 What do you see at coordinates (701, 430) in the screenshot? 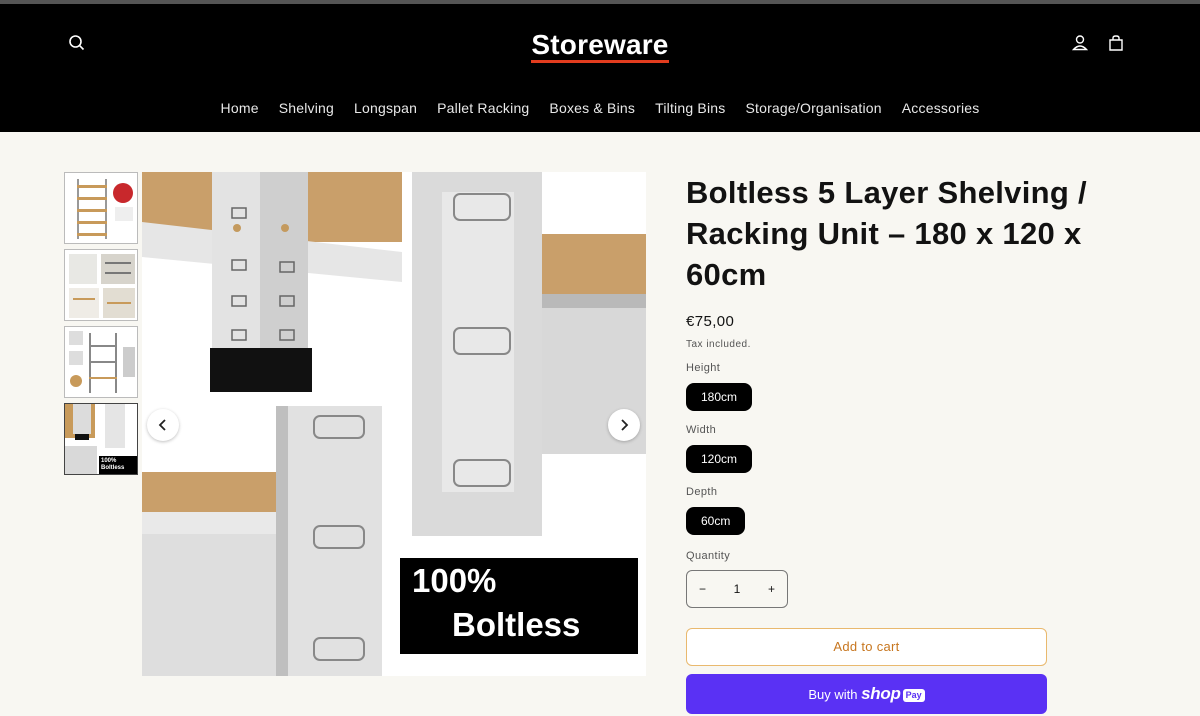
I see `width-option-label: Width` at bounding box center [701, 430].